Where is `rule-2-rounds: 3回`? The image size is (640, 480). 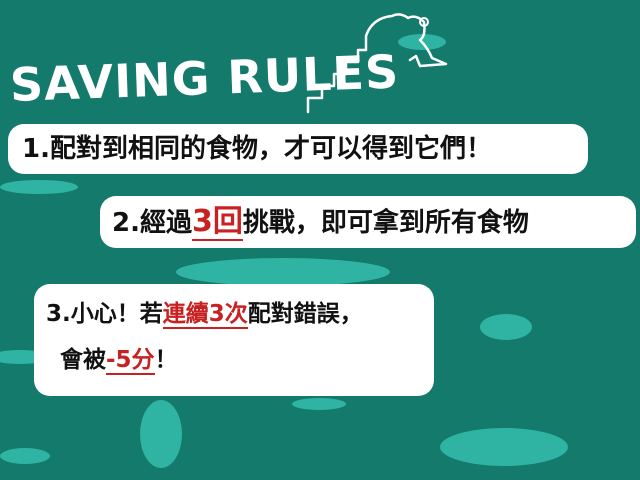 rule-2-rounds: 3回 is located at coordinates (217, 222).